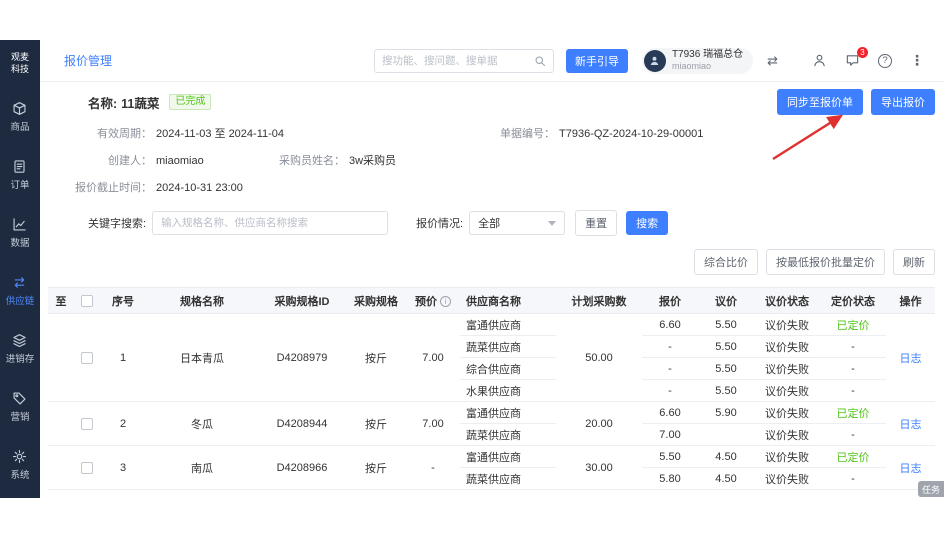 Image resolution: width=944 pixels, height=544 pixels. What do you see at coordinates (202, 300) in the screenshot?
I see `col-header: 规格名称` at bounding box center [202, 300].